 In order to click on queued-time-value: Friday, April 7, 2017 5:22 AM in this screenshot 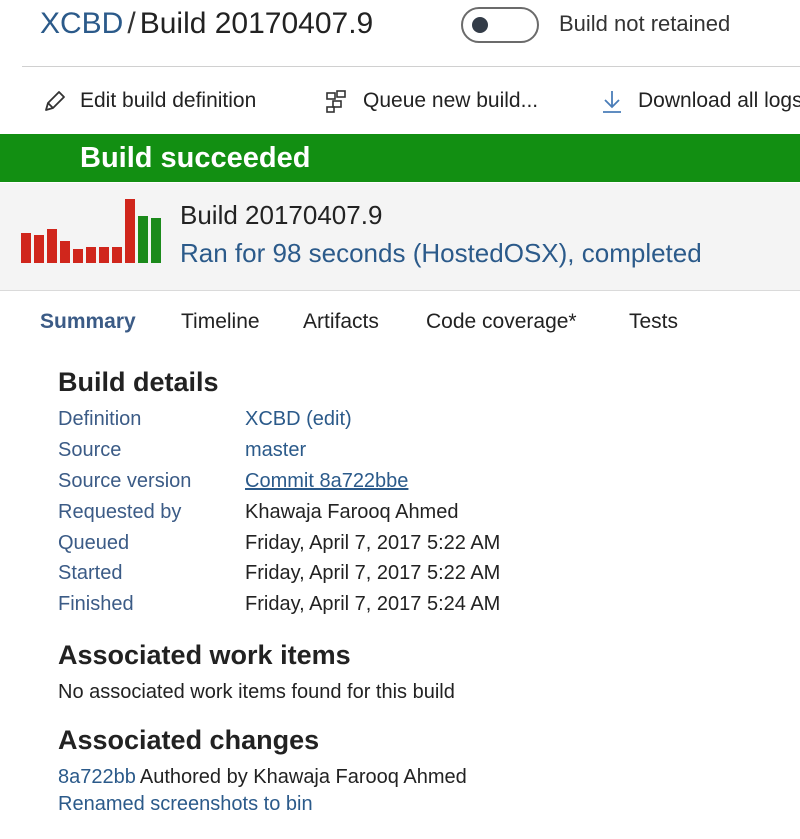, I will do `click(373, 543)`.